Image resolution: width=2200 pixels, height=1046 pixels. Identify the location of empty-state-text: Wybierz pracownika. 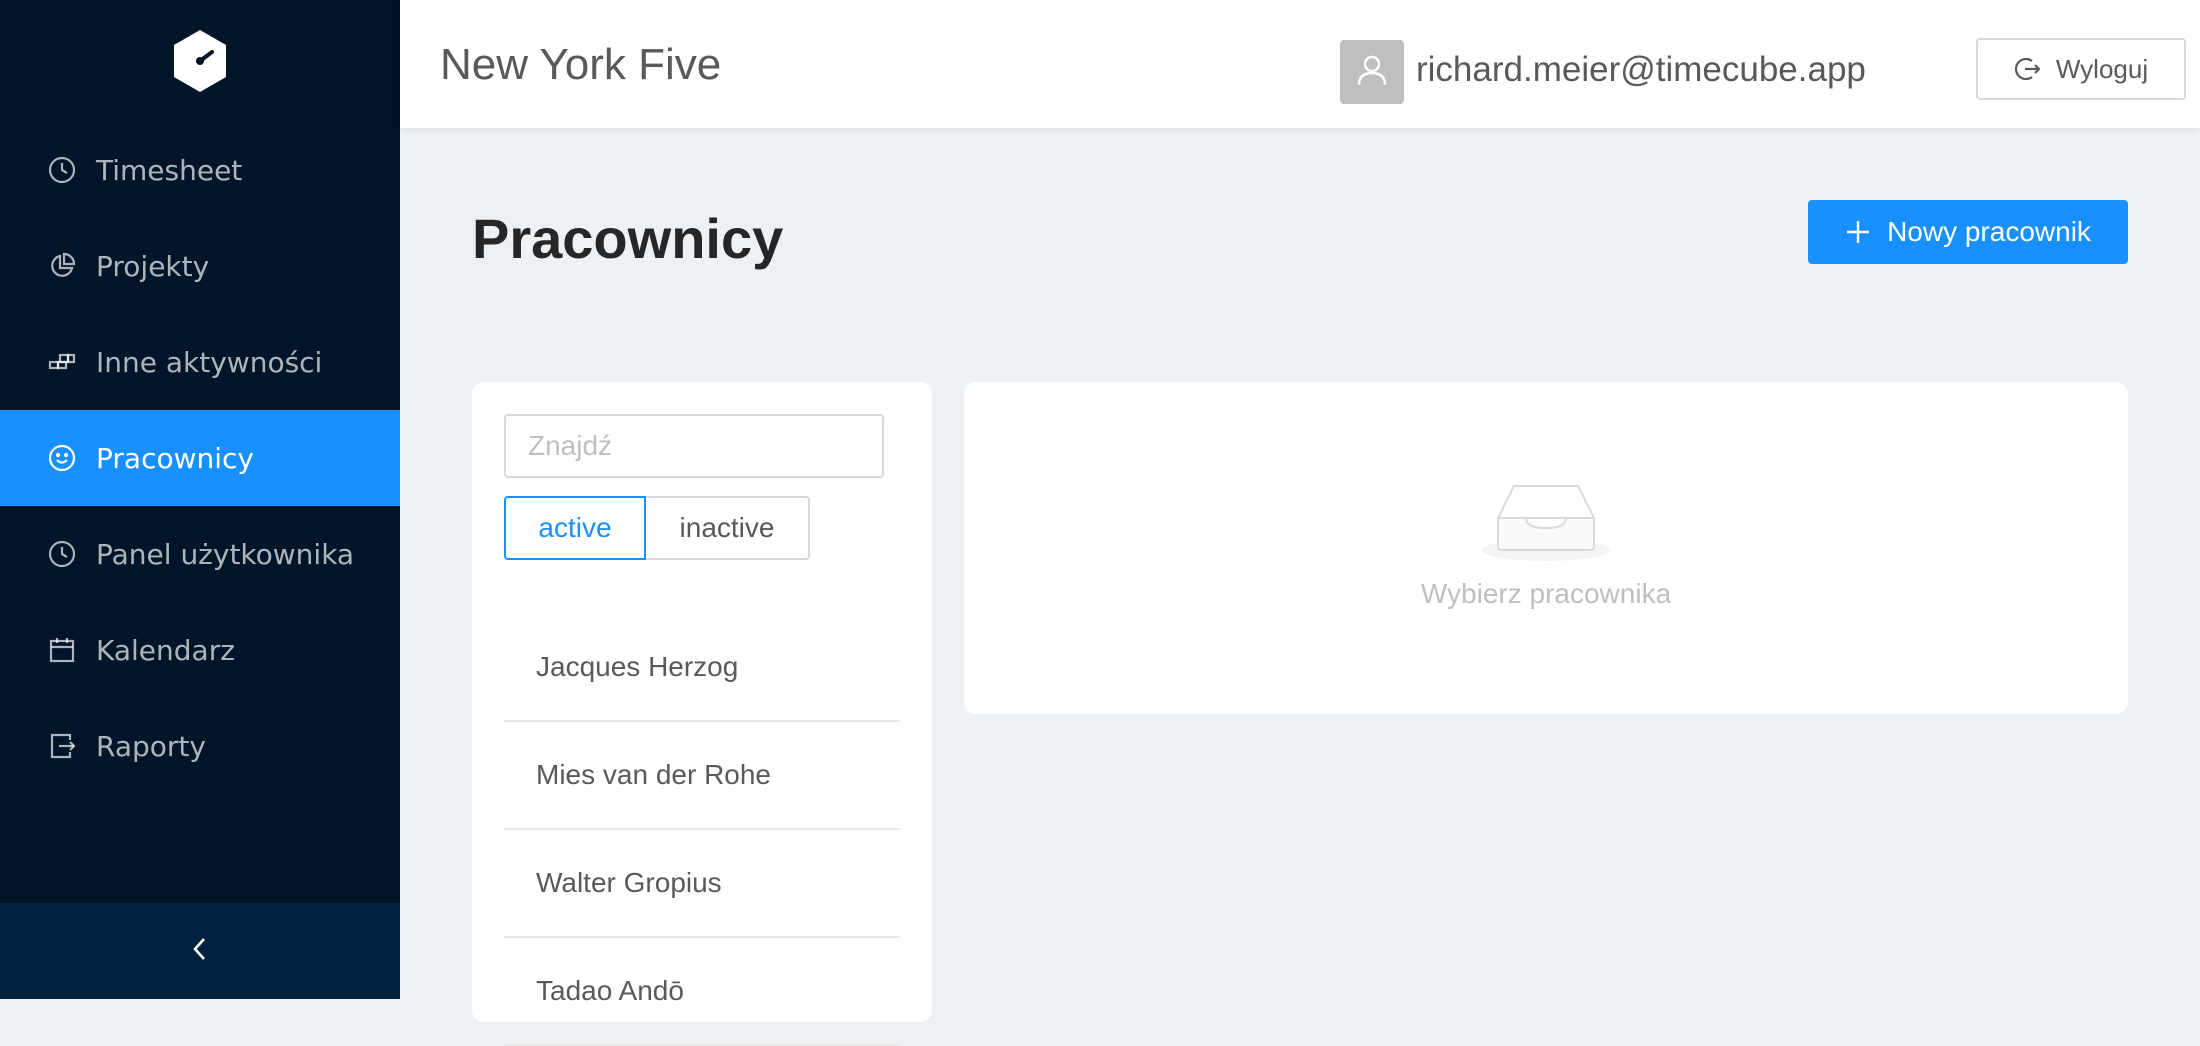
(1546, 593).